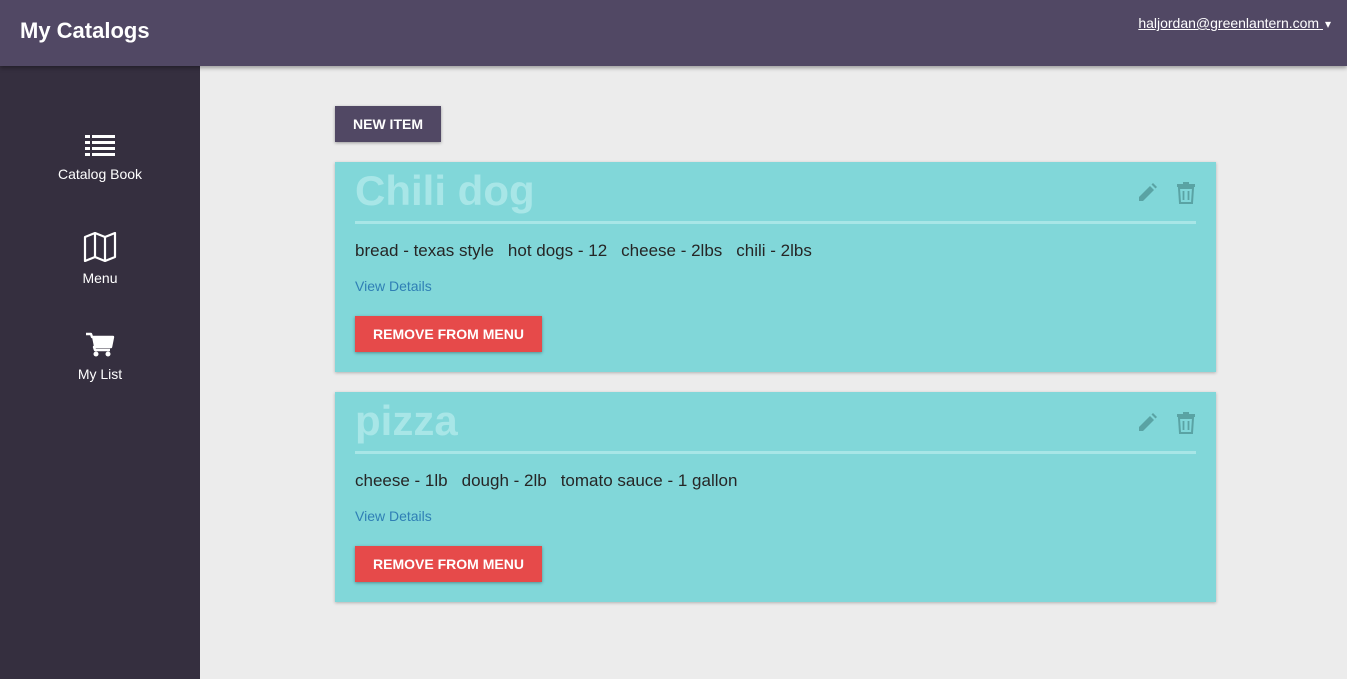  What do you see at coordinates (672, 250) in the screenshot?
I see `ingredient: cheese - 2lbs` at bounding box center [672, 250].